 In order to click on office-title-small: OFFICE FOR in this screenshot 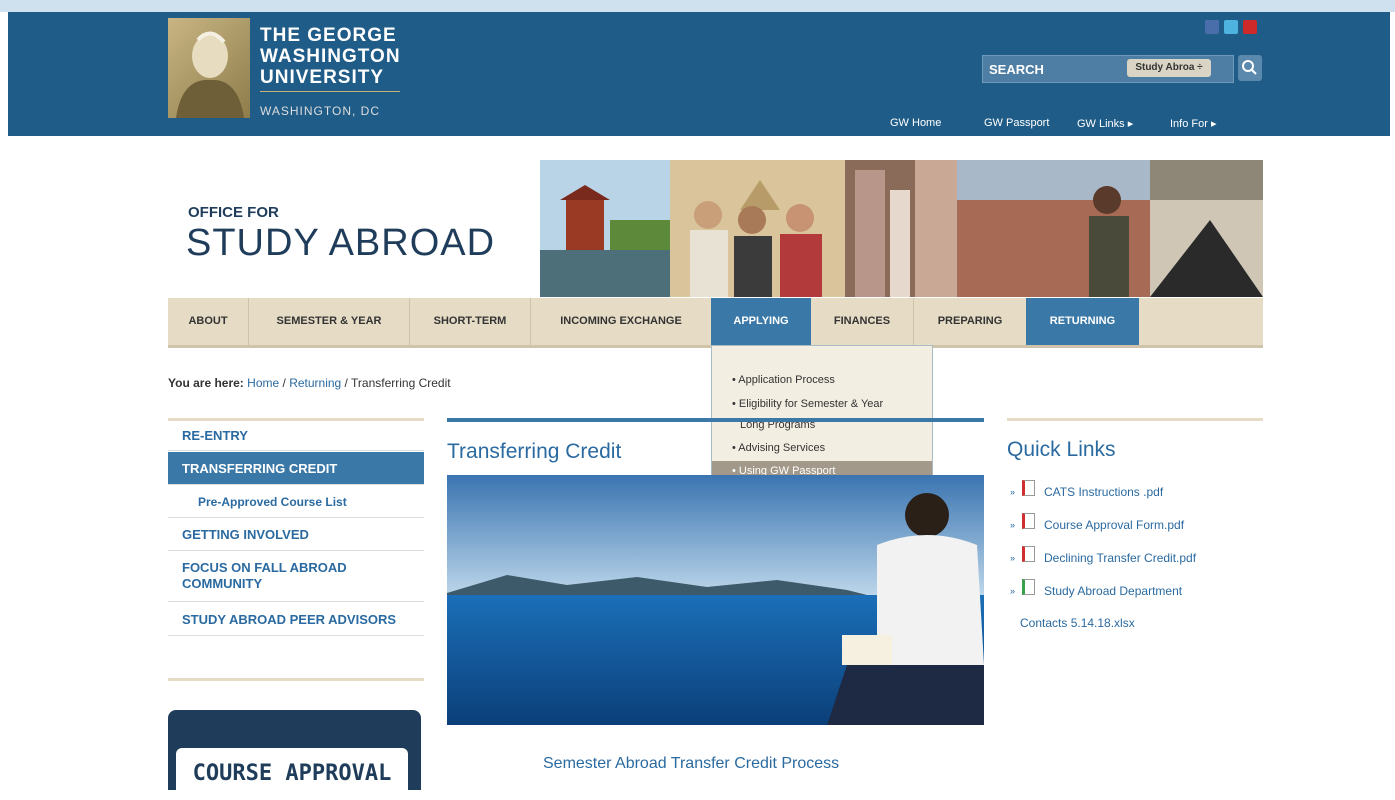, I will do `click(233, 212)`.